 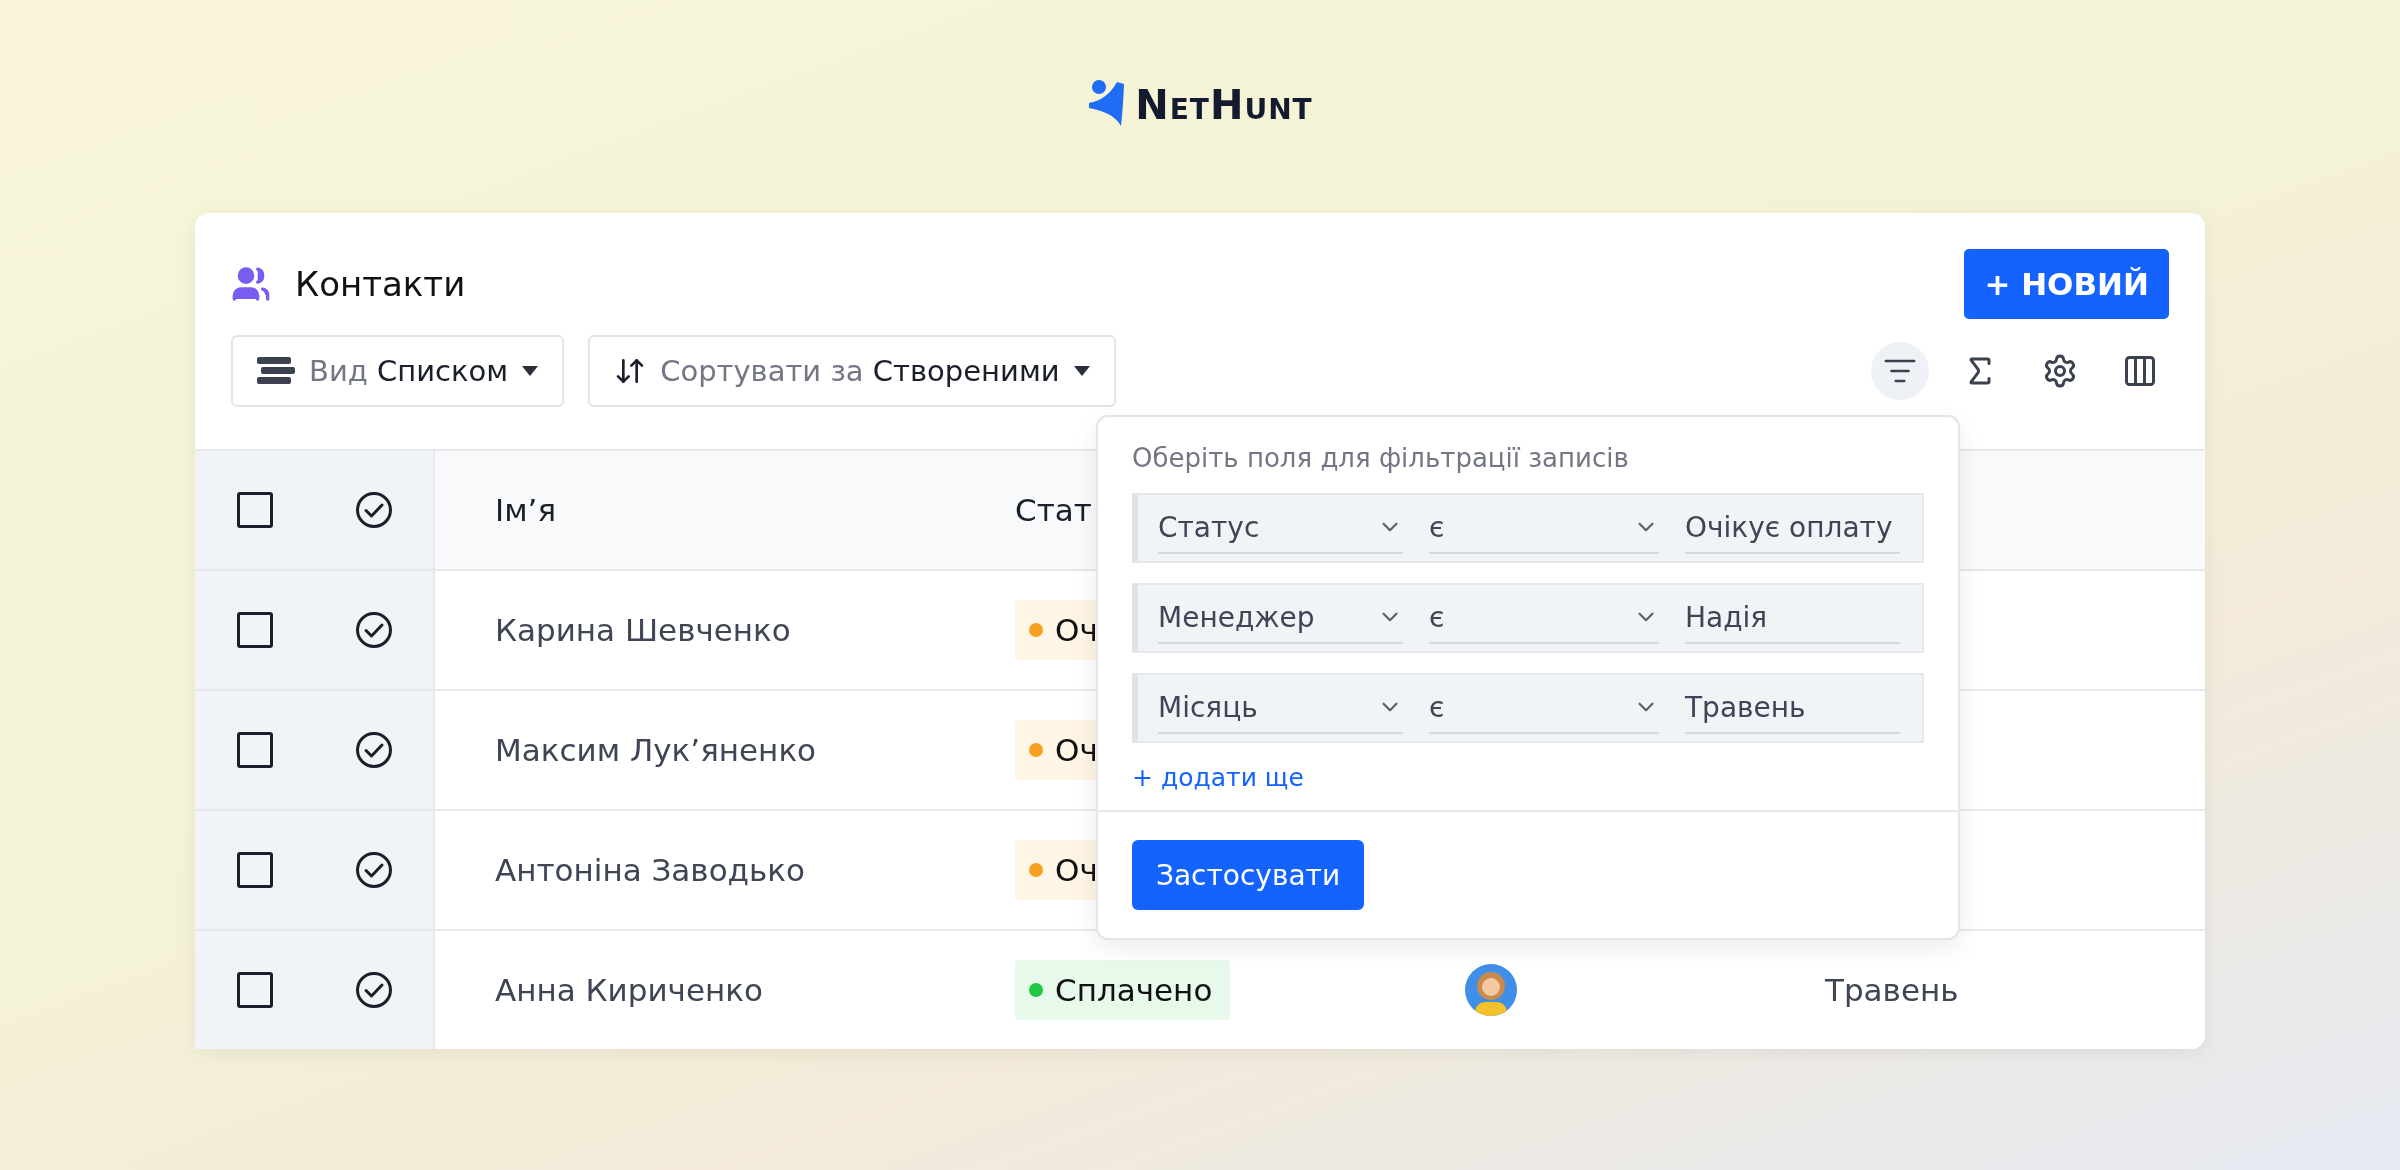 I want to click on month-text: Травень, so click(x=1892, y=990).